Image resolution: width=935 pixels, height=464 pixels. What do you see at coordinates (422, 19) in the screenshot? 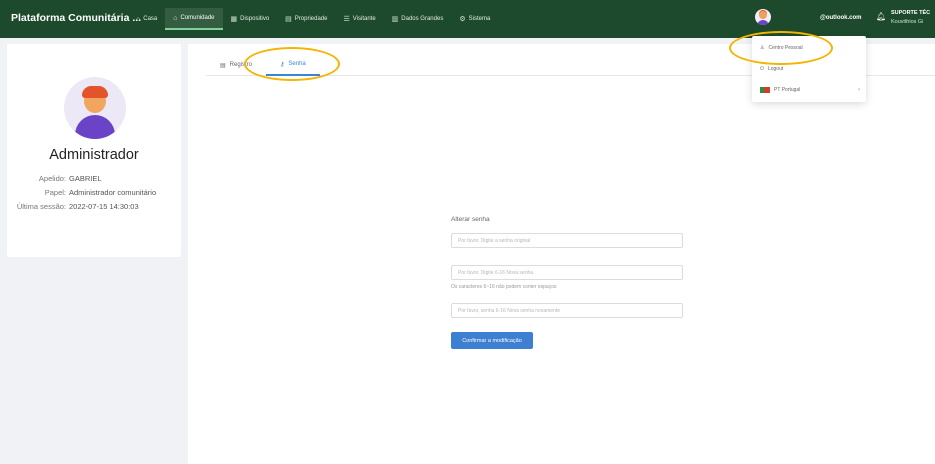
I see `nav-item-label: Dados Grandes` at bounding box center [422, 19].